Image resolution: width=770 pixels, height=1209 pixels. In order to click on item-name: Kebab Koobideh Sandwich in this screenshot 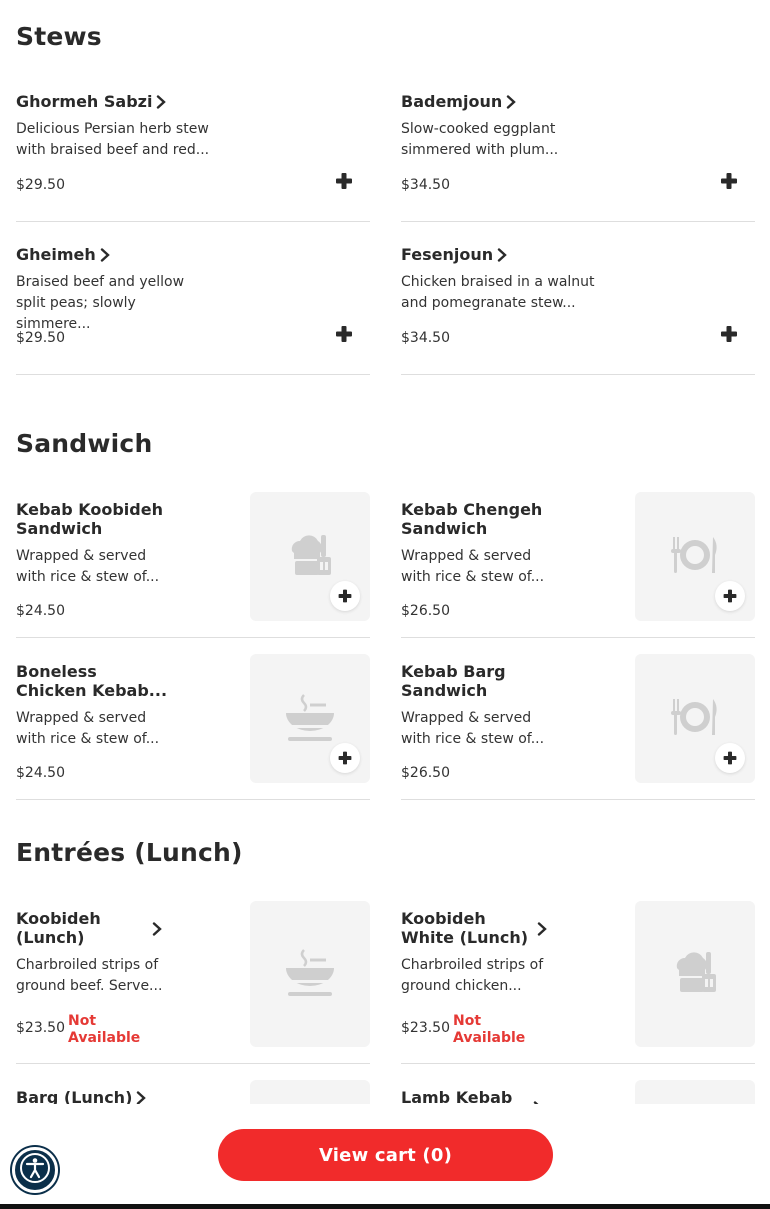, I will do `click(89, 519)`.